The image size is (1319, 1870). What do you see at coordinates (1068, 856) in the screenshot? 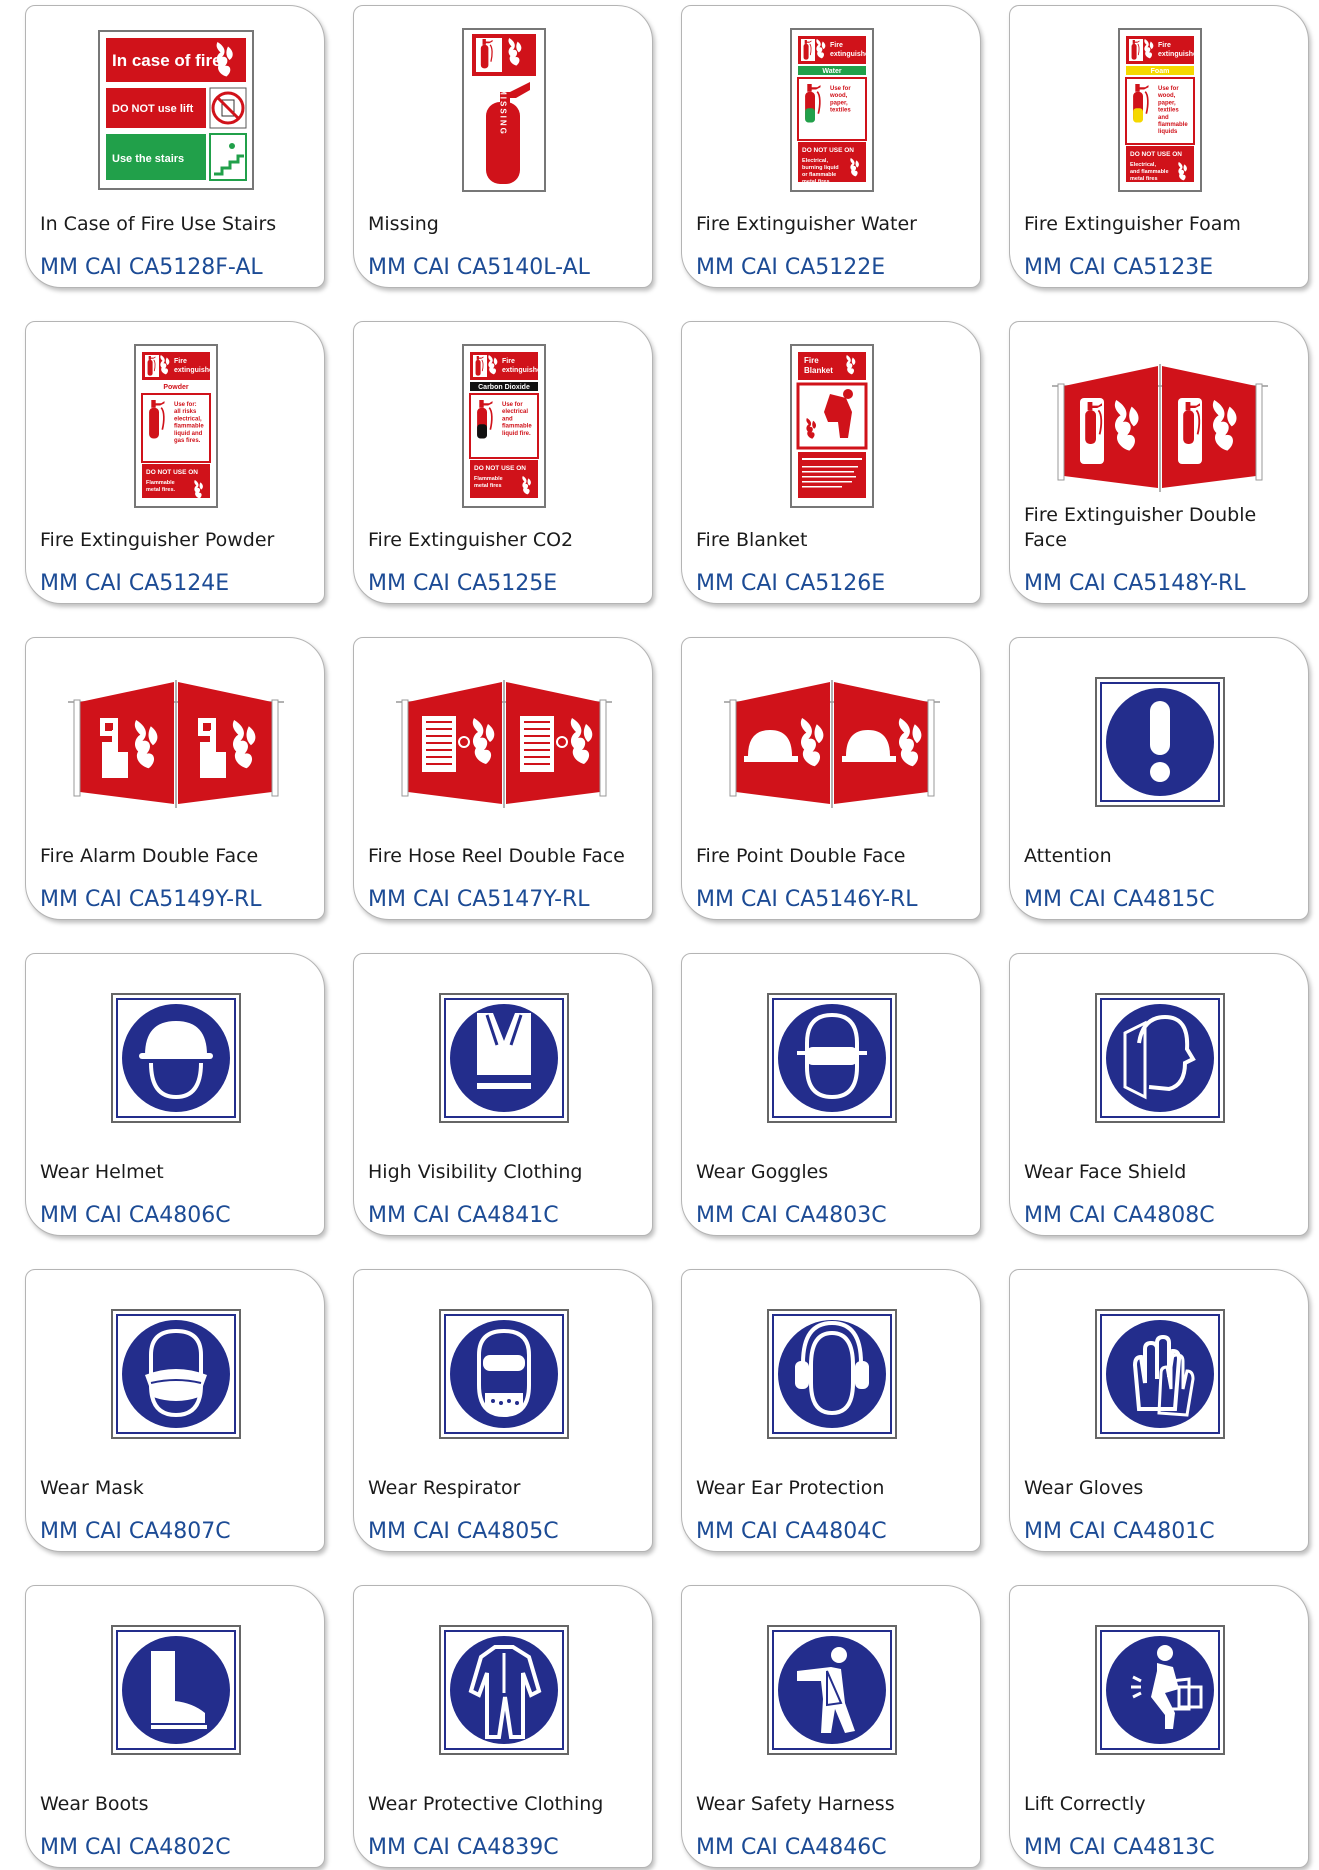
I see `product-name: Attention` at bounding box center [1068, 856].